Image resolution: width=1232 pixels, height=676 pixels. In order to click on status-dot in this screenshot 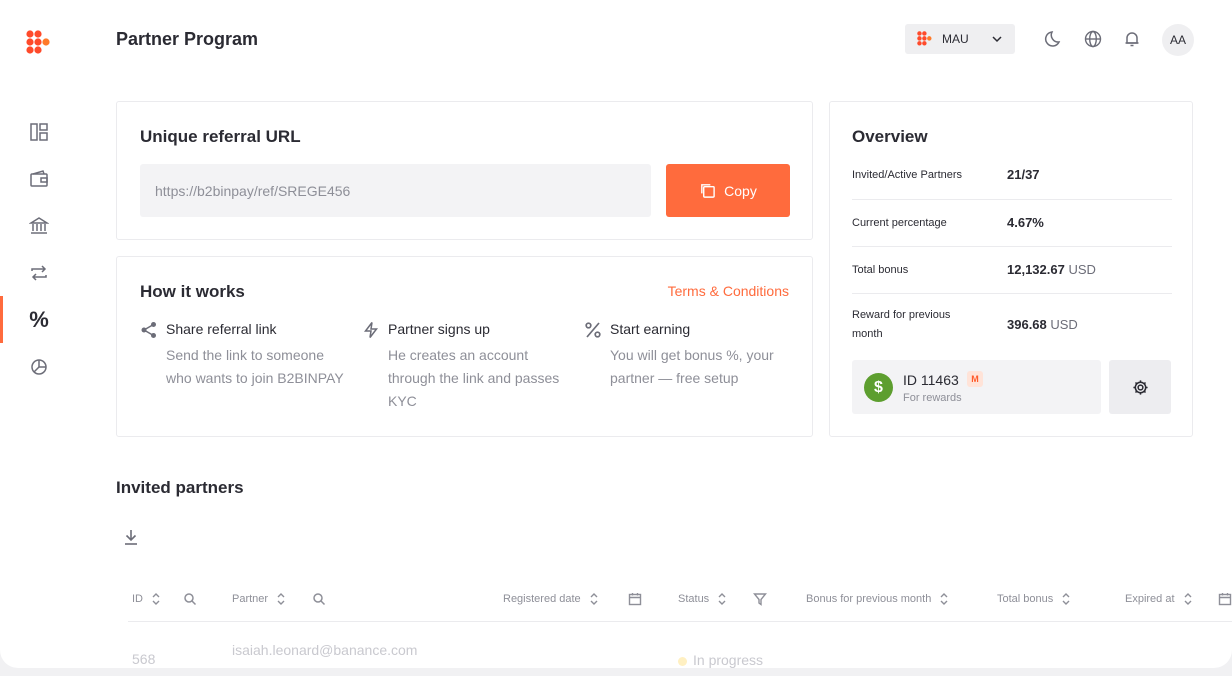, I will do `click(682, 661)`.